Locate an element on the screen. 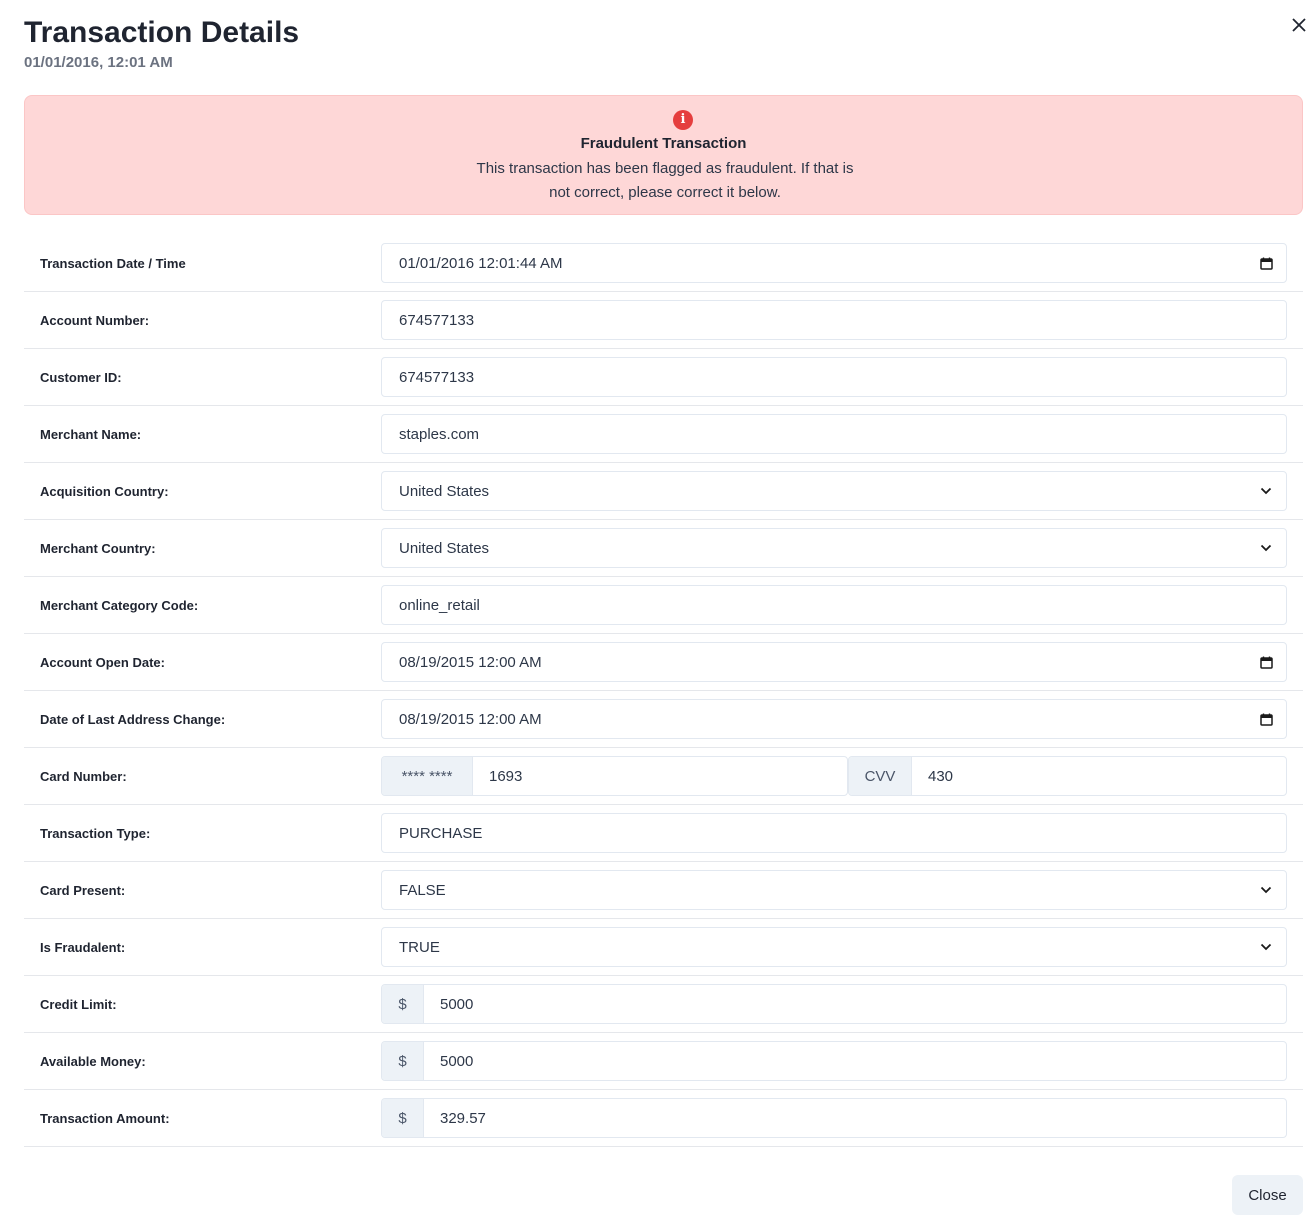  card-present-select: FALSE is located at coordinates (834, 890).